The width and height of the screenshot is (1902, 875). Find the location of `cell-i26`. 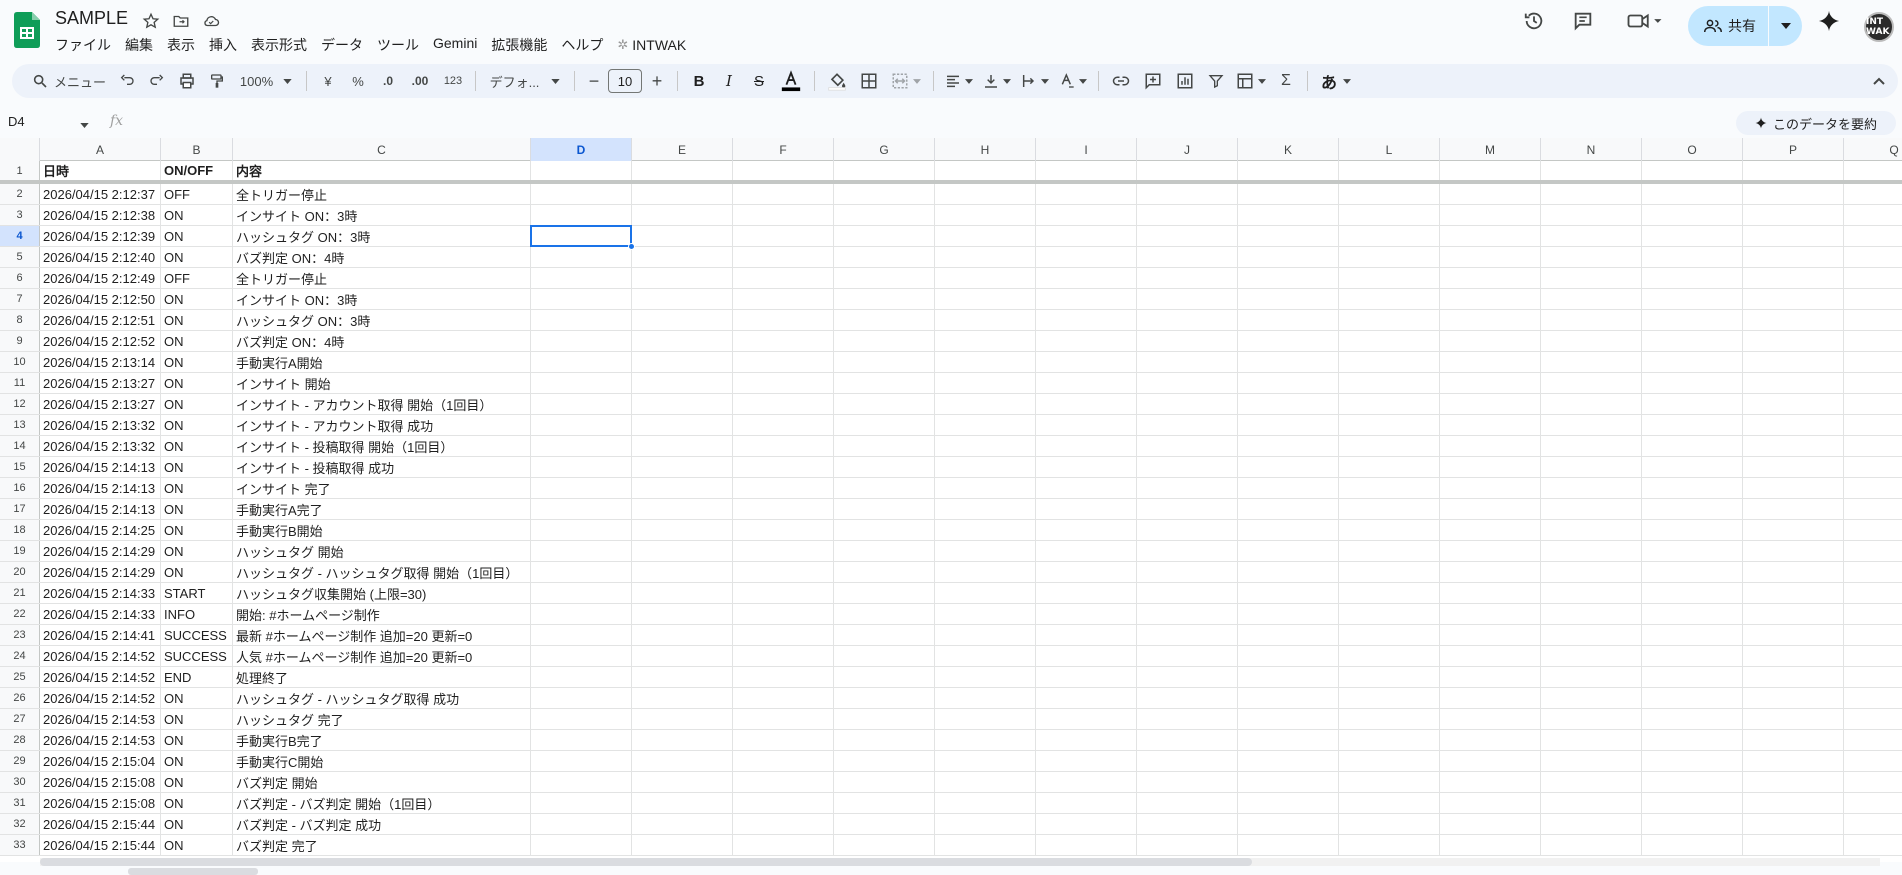

cell-i26 is located at coordinates (1086, 698).